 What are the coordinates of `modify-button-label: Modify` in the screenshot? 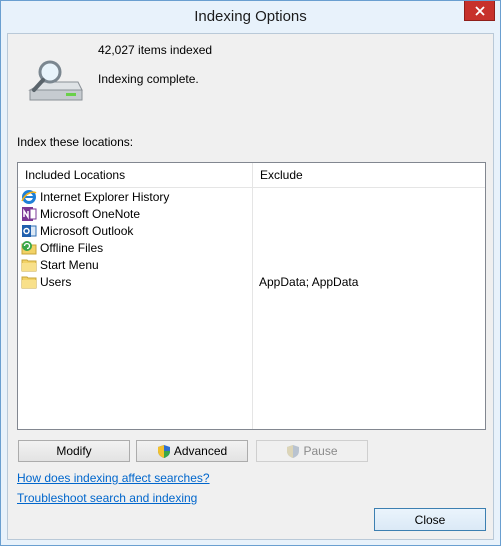 It's located at (74, 451).